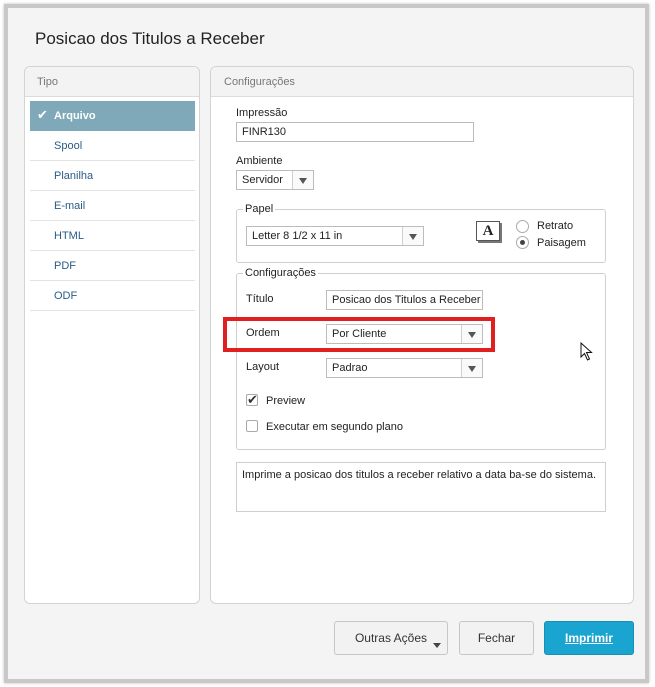 Image resolution: width=655 pixels, height=687 pixels. I want to click on mouse-cursor-icon, so click(586, 351).